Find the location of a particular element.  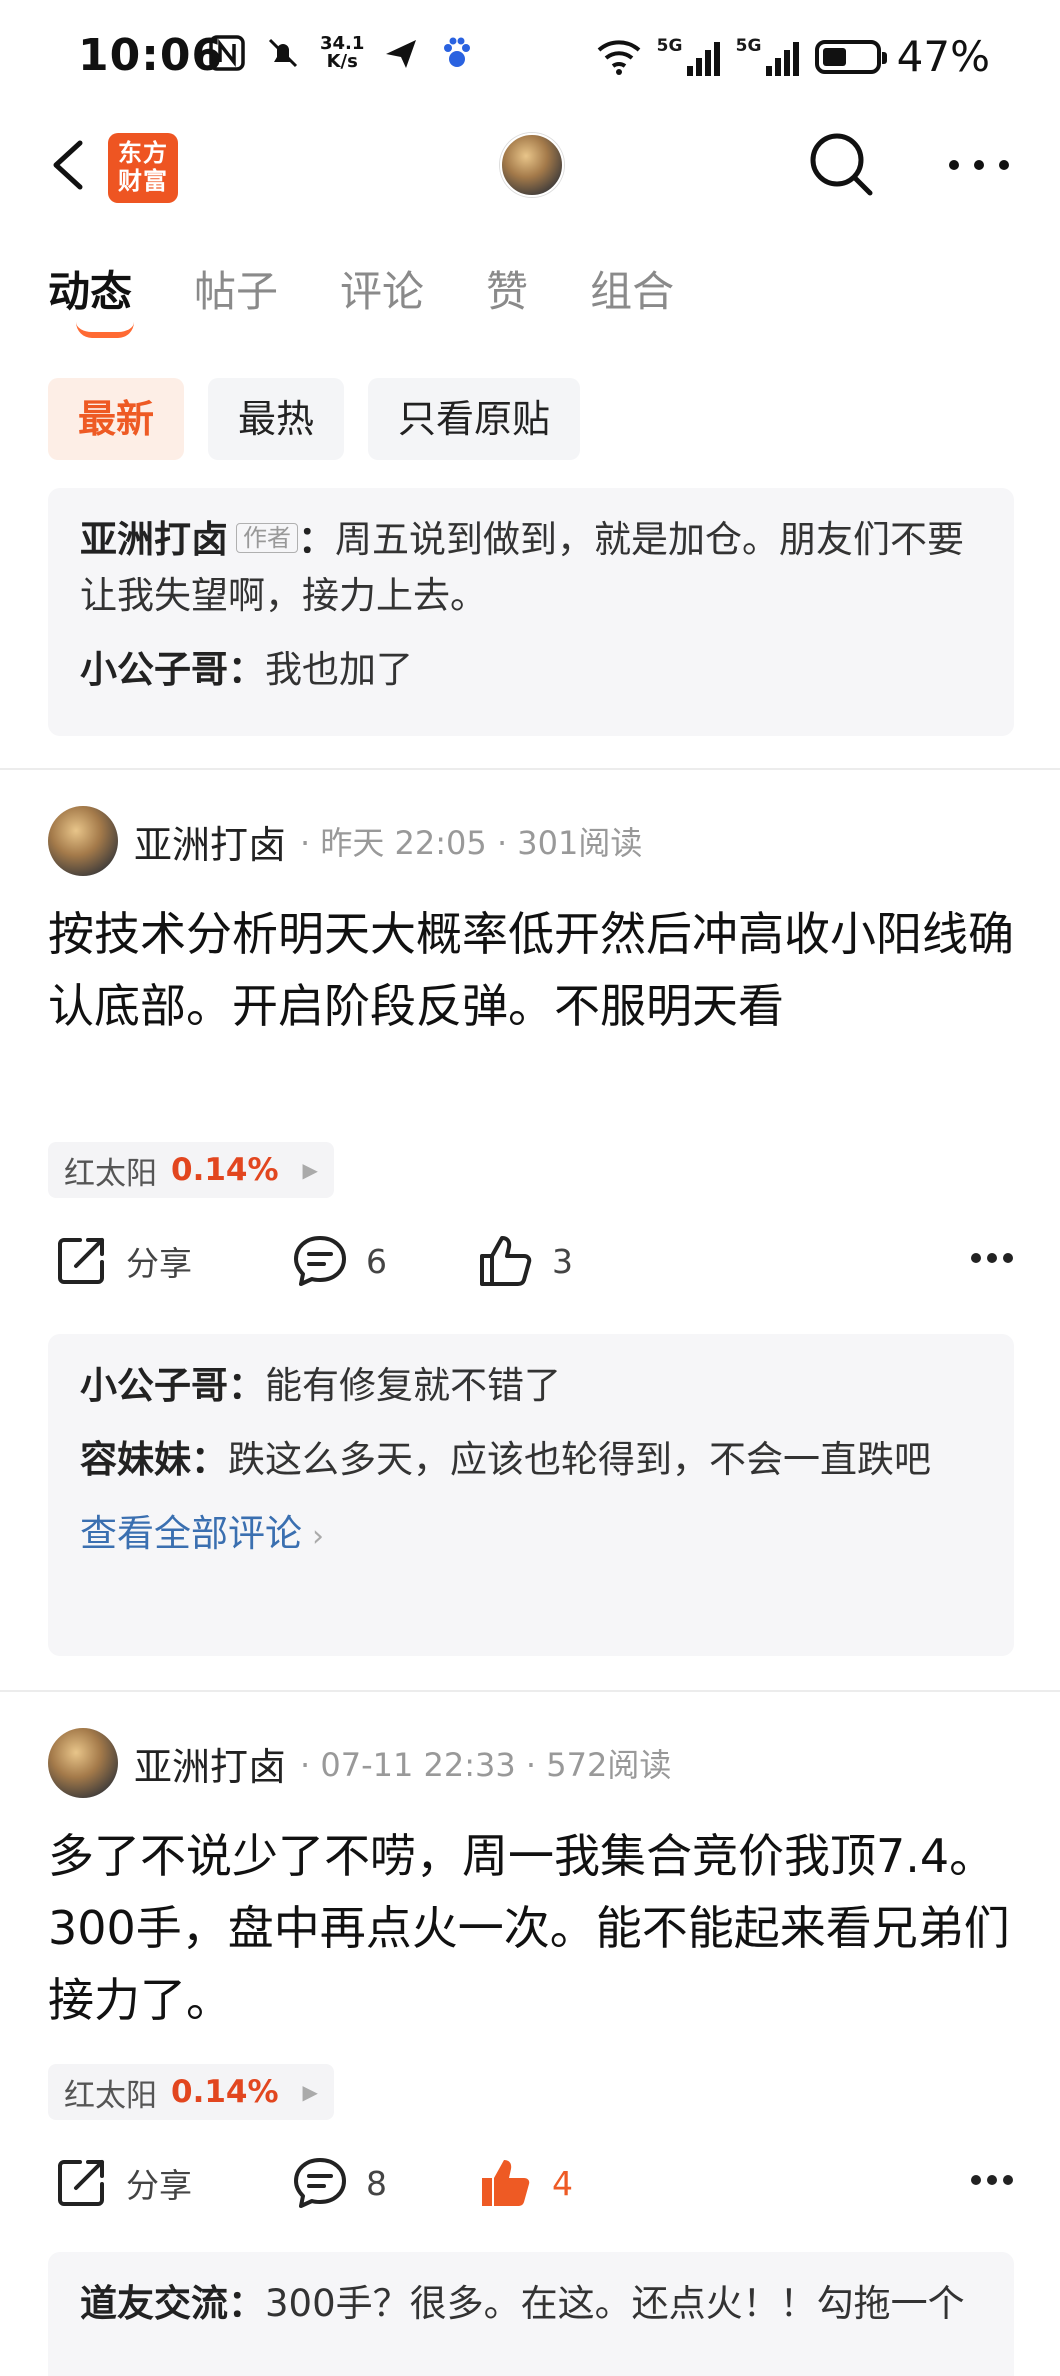

filter-chips: 最新 最热 只看原贴 is located at coordinates (314, 419).